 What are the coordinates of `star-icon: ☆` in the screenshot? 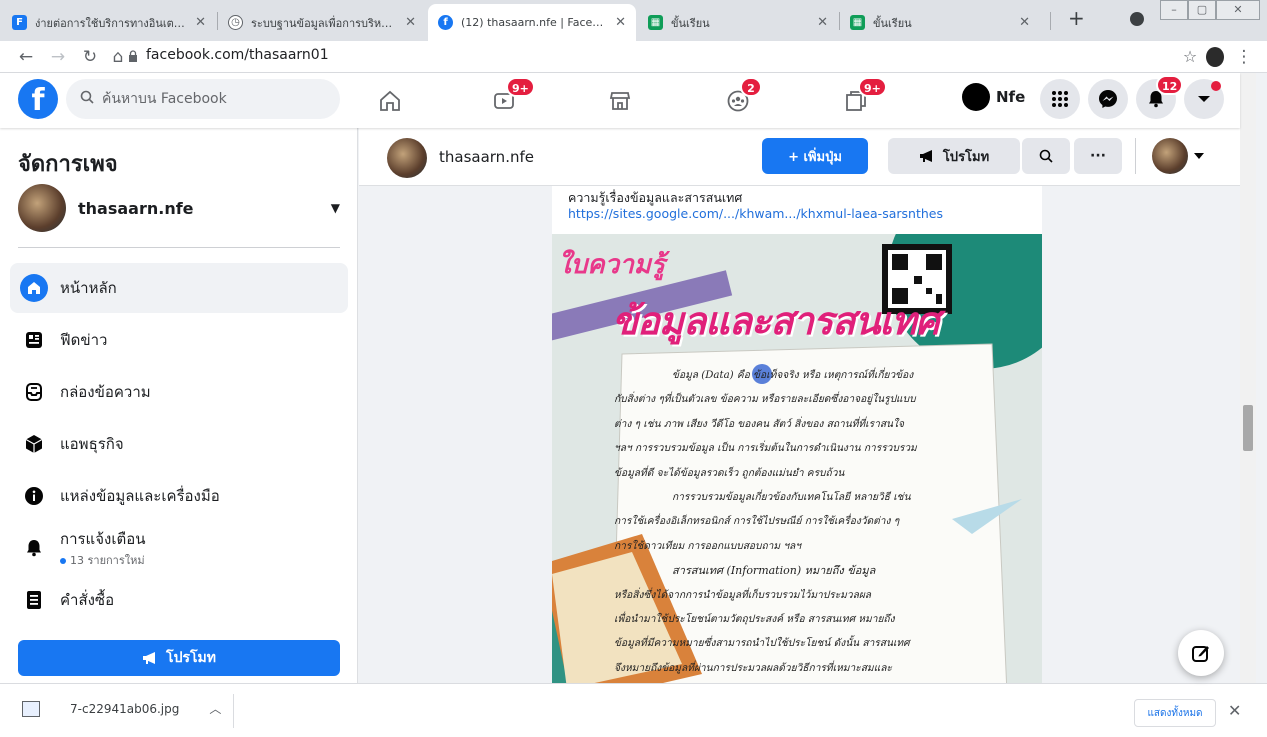 It's located at (1190, 57).